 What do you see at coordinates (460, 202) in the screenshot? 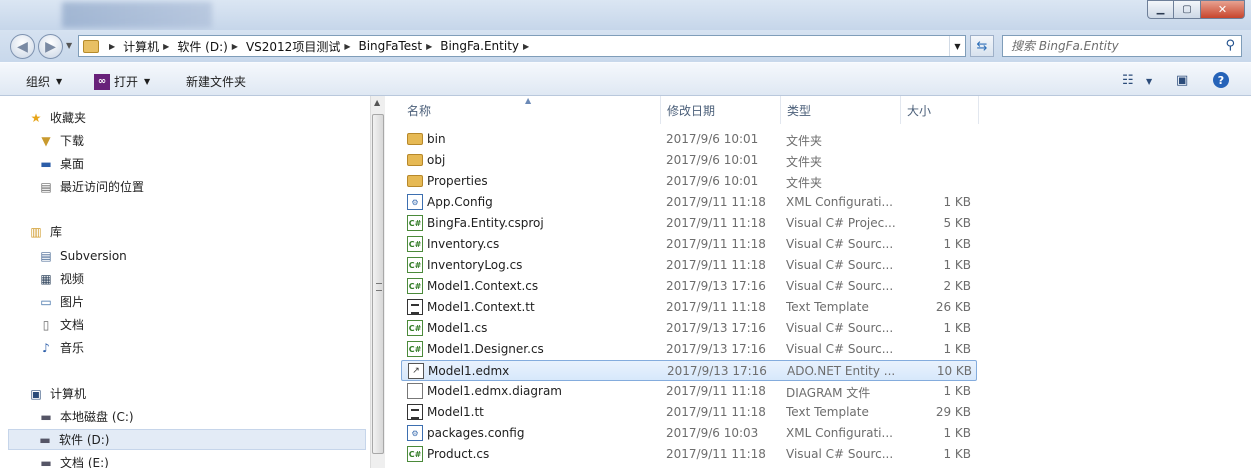
I see `file-name: App.Config` at bounding box center [460, 202].